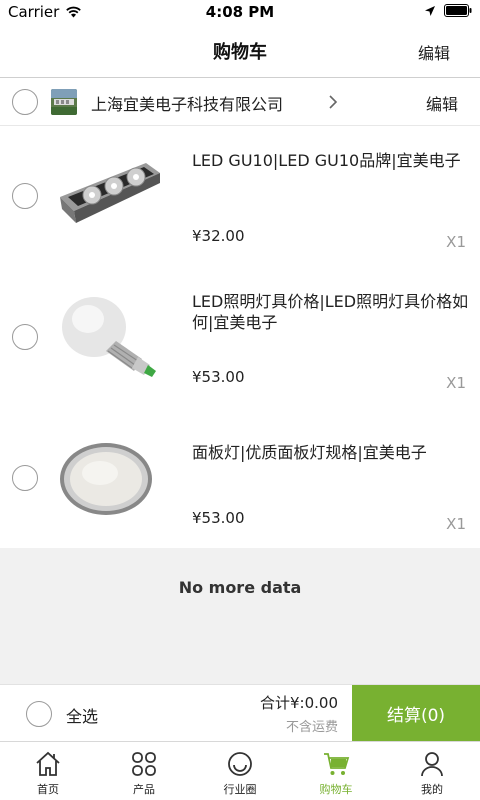 This screenshot has height=800, width=480. Describe the element at coordinates (432, 789) in the screenshot. I see `tab-label: 我的` at that location.